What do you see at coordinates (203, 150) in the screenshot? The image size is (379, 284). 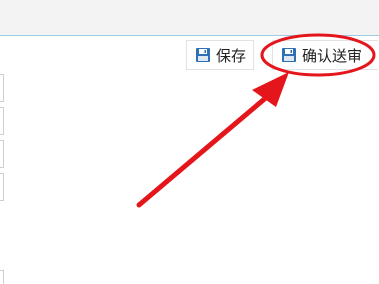 I see `pointer-arrow-shaft` at bounding box center [203, 150].